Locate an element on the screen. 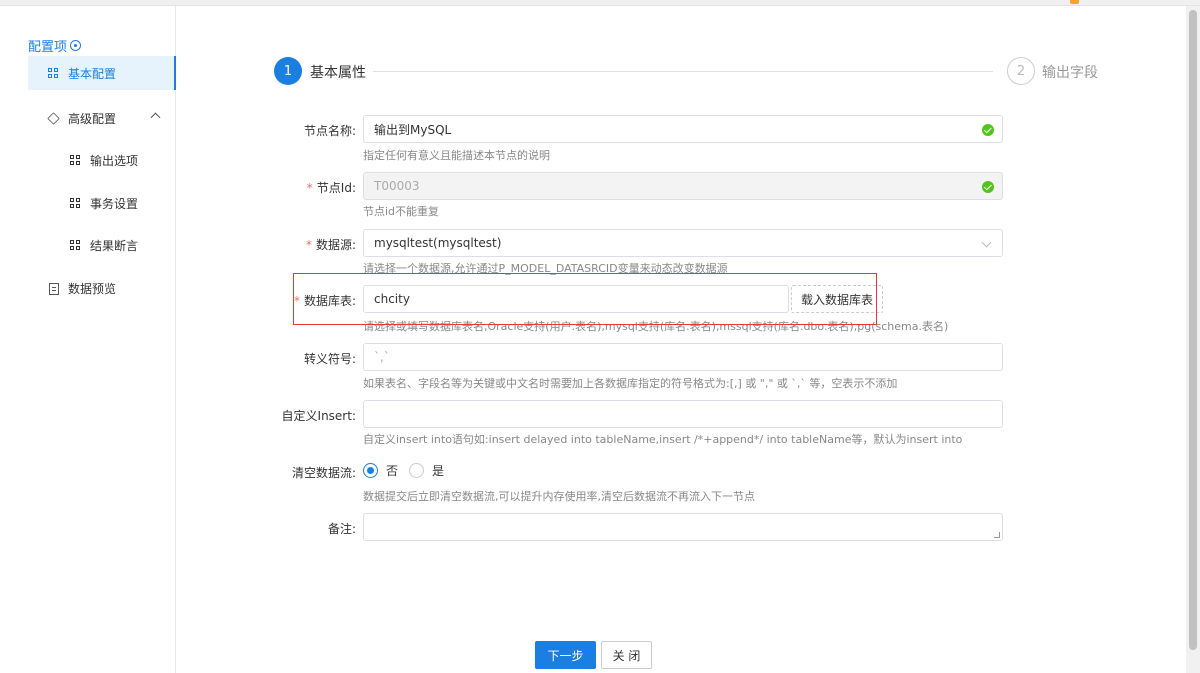 The width and height of the screenshot is (1200, 673). chevron-down-icon is located at coordinates (986, 242).